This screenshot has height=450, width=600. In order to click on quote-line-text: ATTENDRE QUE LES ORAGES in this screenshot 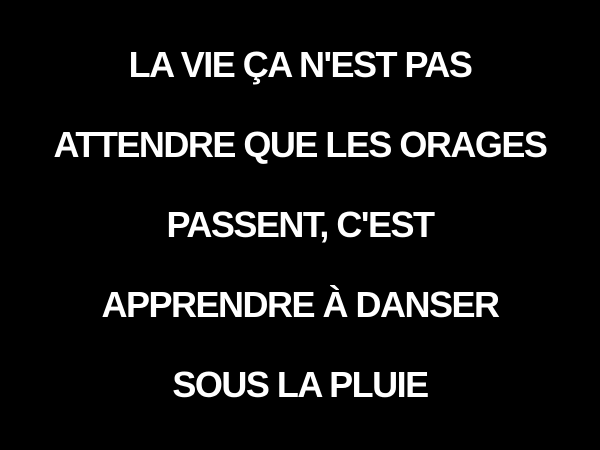, I will do `click(300, 144)`.